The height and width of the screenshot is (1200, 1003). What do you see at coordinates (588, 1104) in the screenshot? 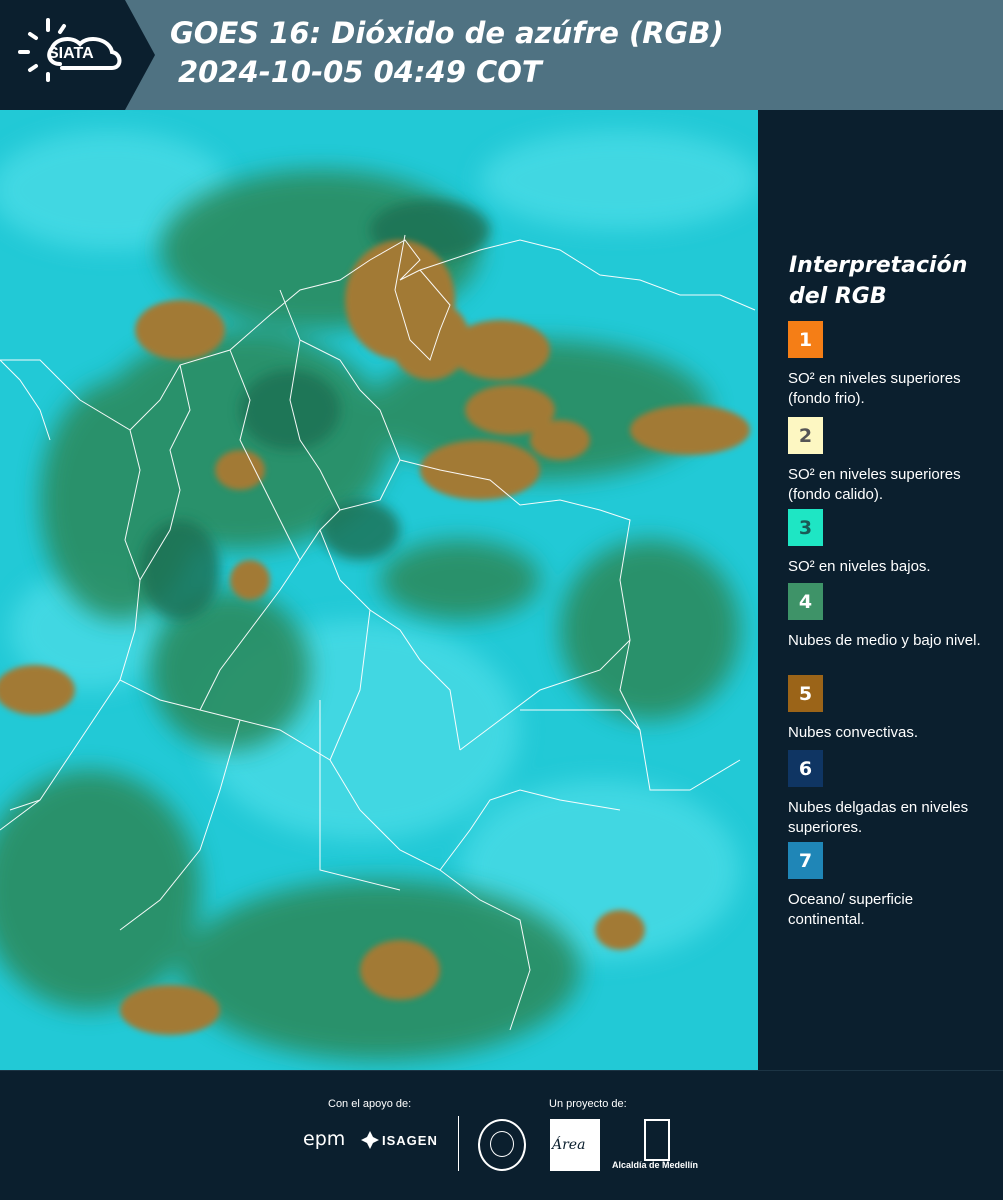
I see `project-label: Un proyecto de:` at bounding box center [588, 1104].